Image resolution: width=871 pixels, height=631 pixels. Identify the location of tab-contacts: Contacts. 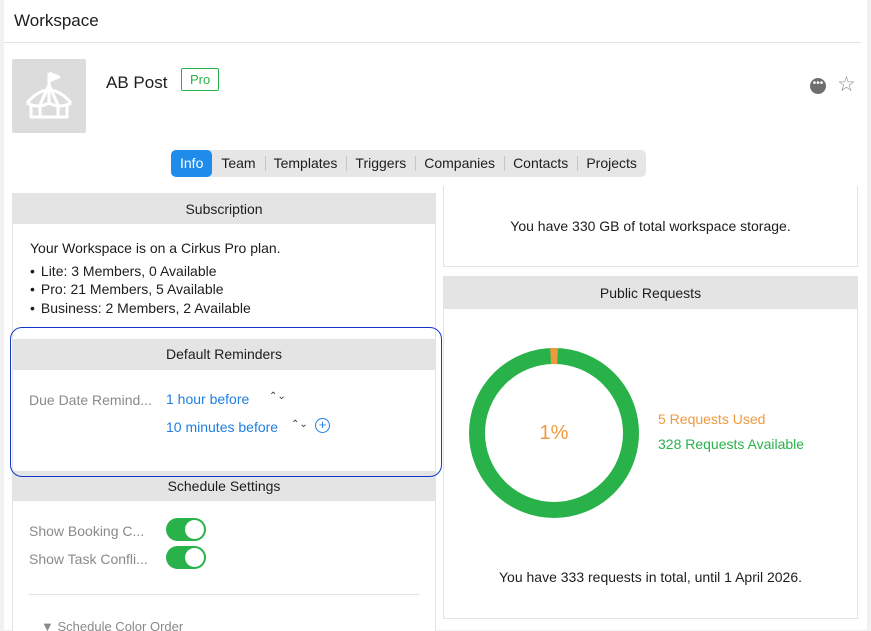
(540, 163).